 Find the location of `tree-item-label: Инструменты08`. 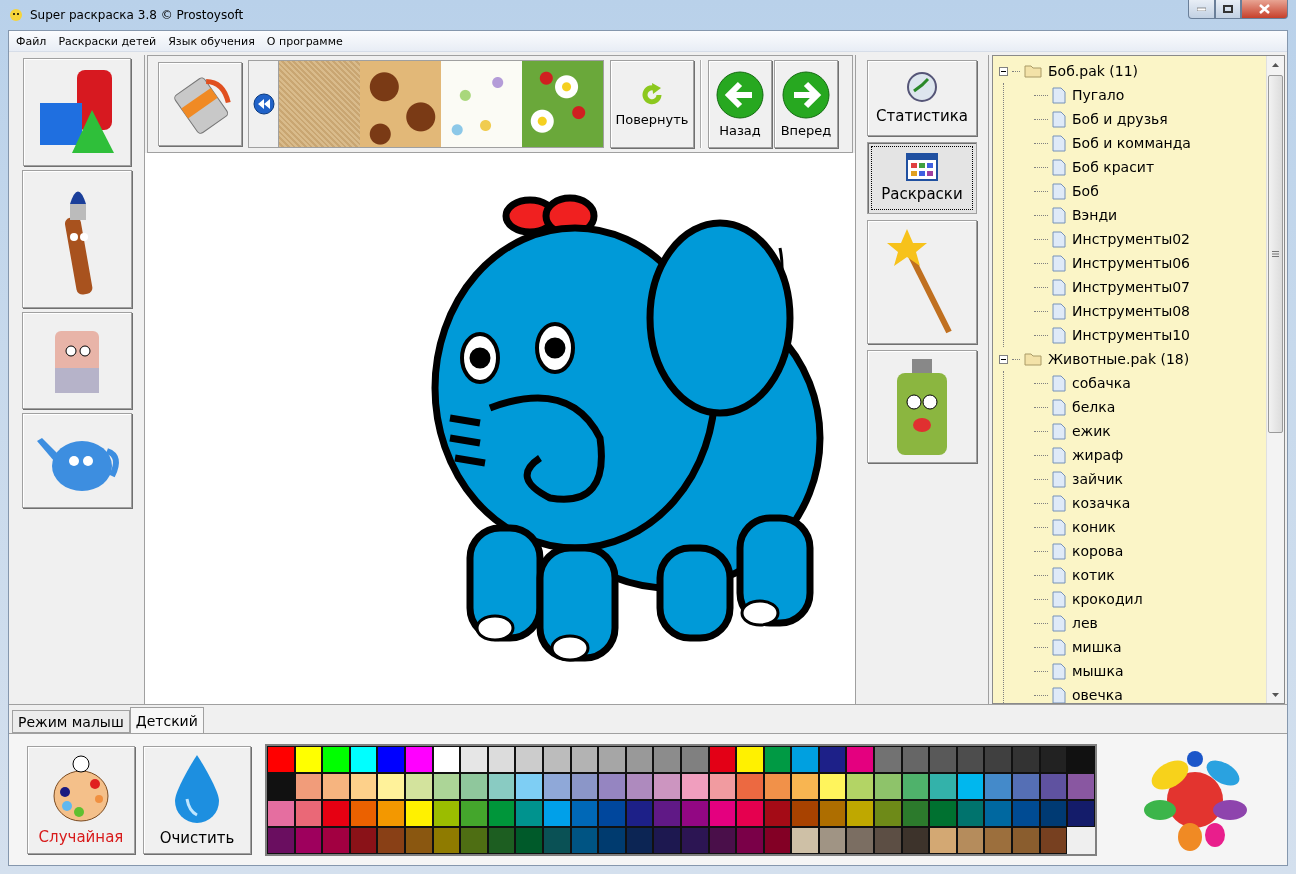

tree-item-label: Инструменты08 is located at coordinates (1131, 311).